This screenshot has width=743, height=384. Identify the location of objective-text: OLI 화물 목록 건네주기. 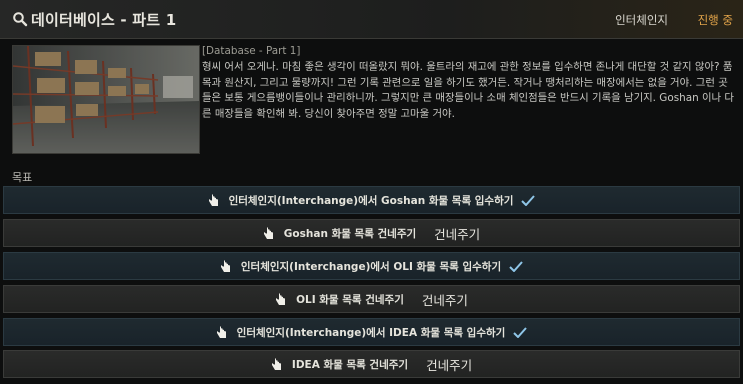
(350, 299).